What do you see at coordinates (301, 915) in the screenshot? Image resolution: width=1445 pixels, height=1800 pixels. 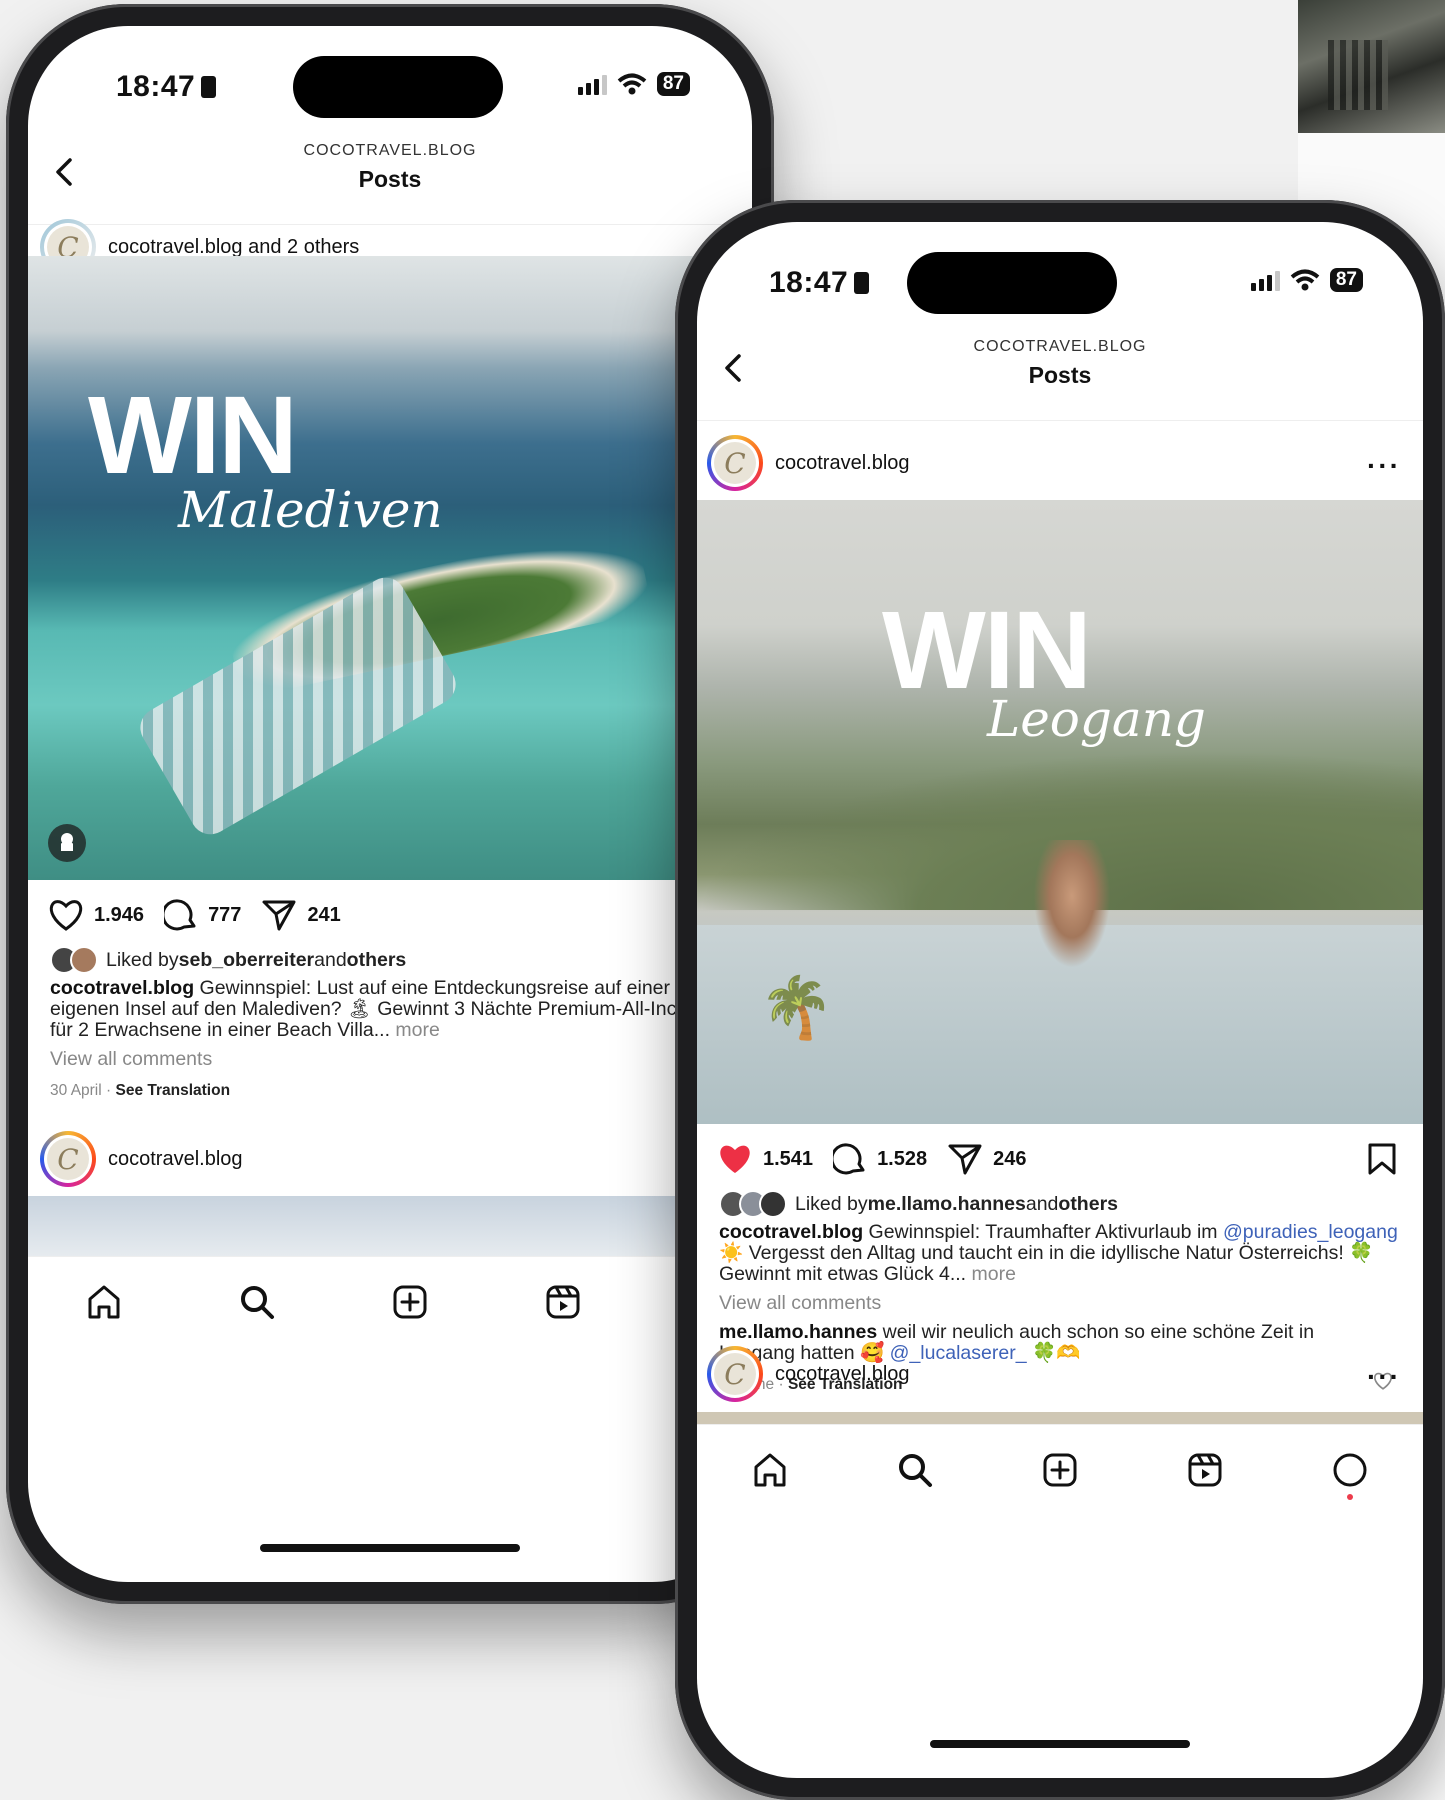 I see `share-action: 241` at bounding box center [301, 915].